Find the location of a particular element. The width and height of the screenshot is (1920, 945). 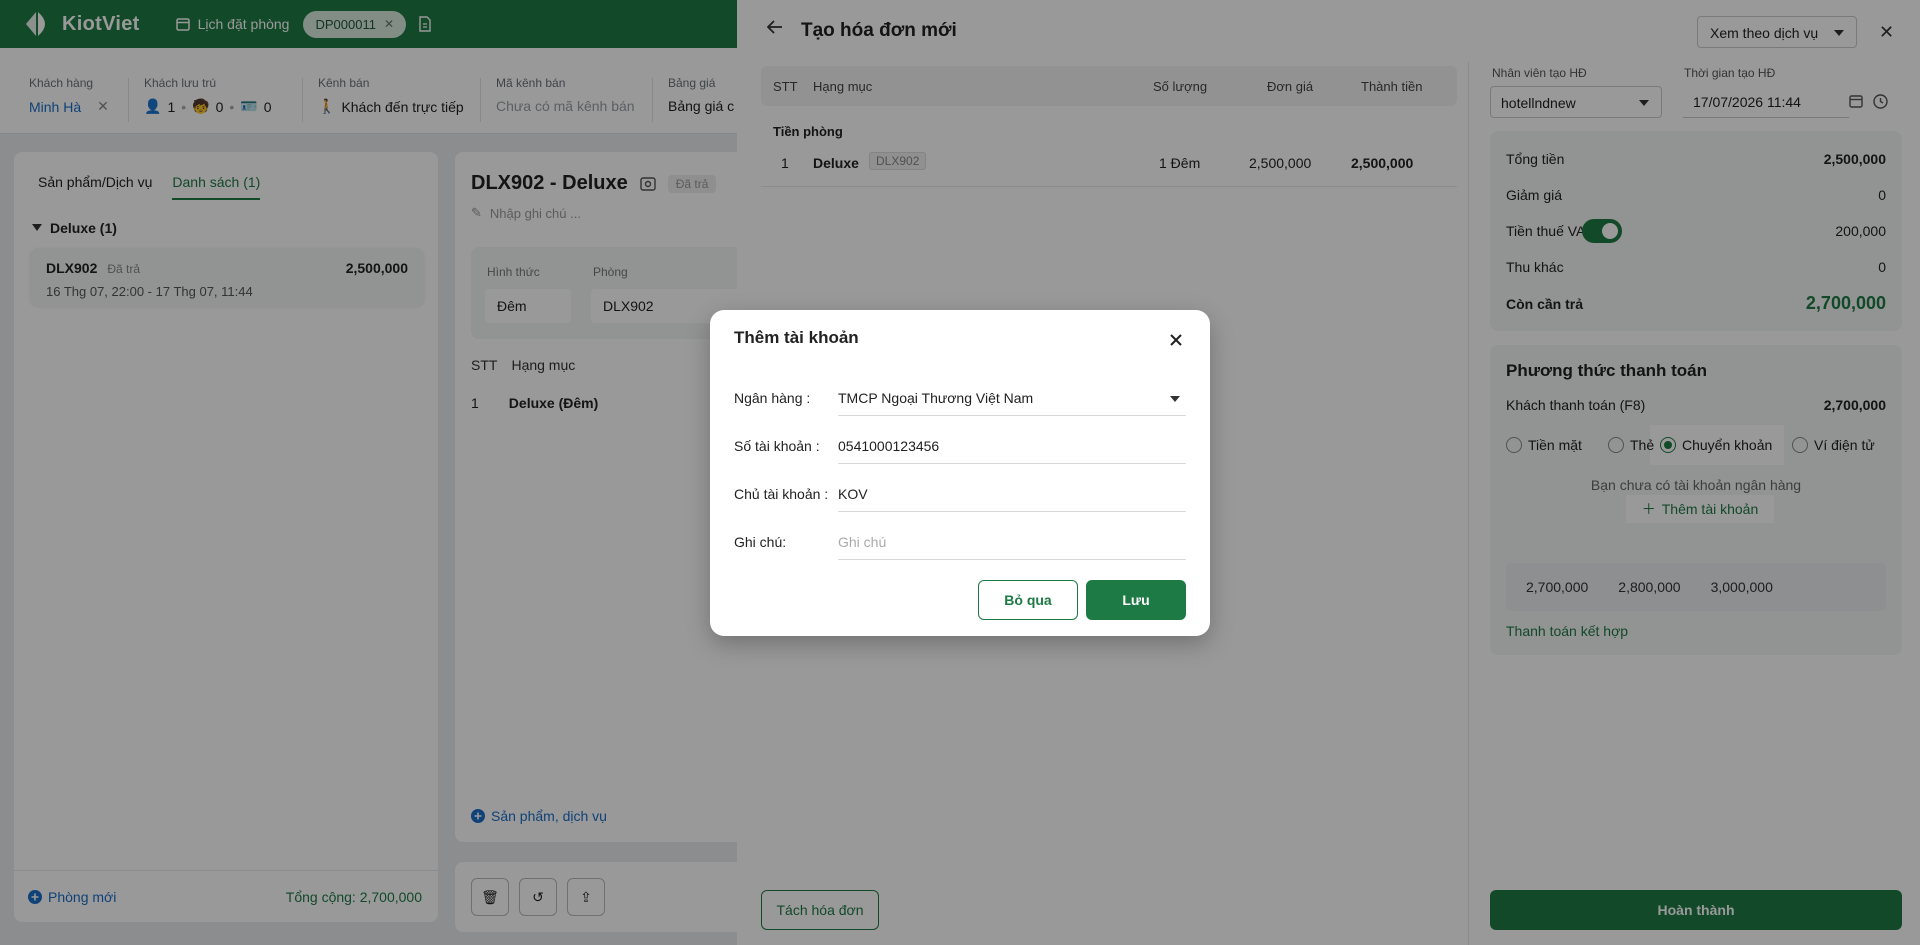

note-row: Ghi chú is located at coordinates (960, 542).